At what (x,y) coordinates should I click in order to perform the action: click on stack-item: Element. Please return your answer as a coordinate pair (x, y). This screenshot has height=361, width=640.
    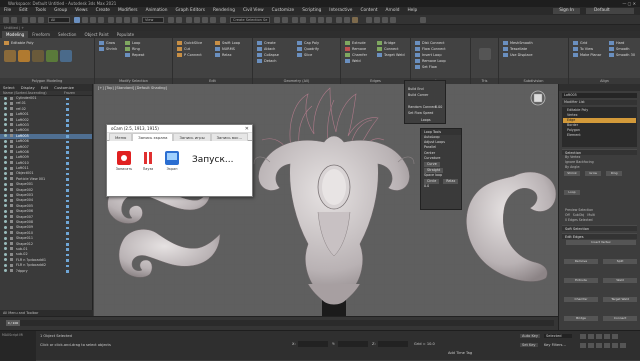
    Looking at the image, I should click on (599, 135).